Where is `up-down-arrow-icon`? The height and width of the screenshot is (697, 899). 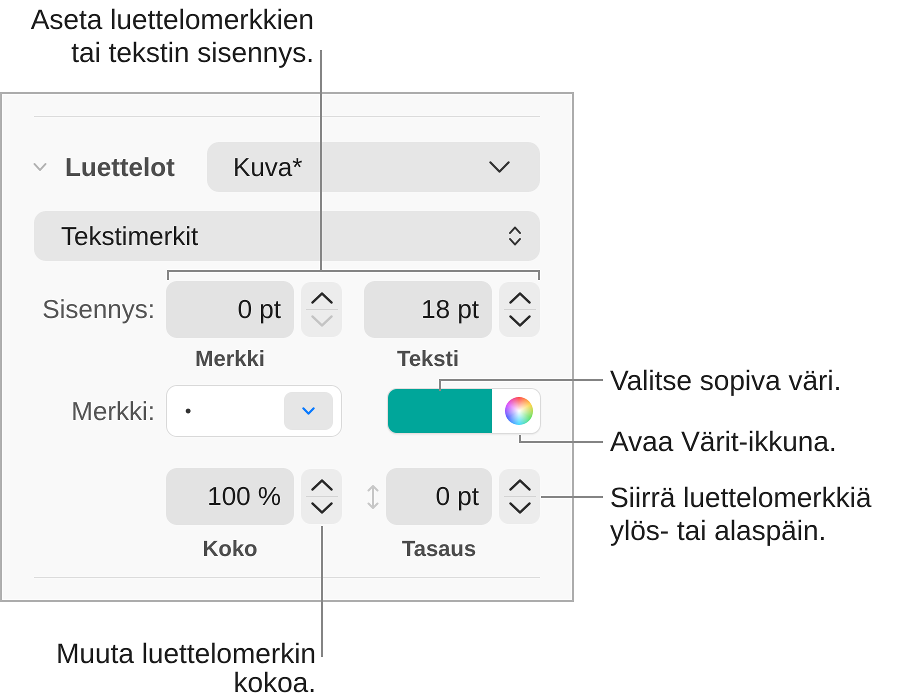 up-down-arrow-icon is located at coordinates (373, 497).